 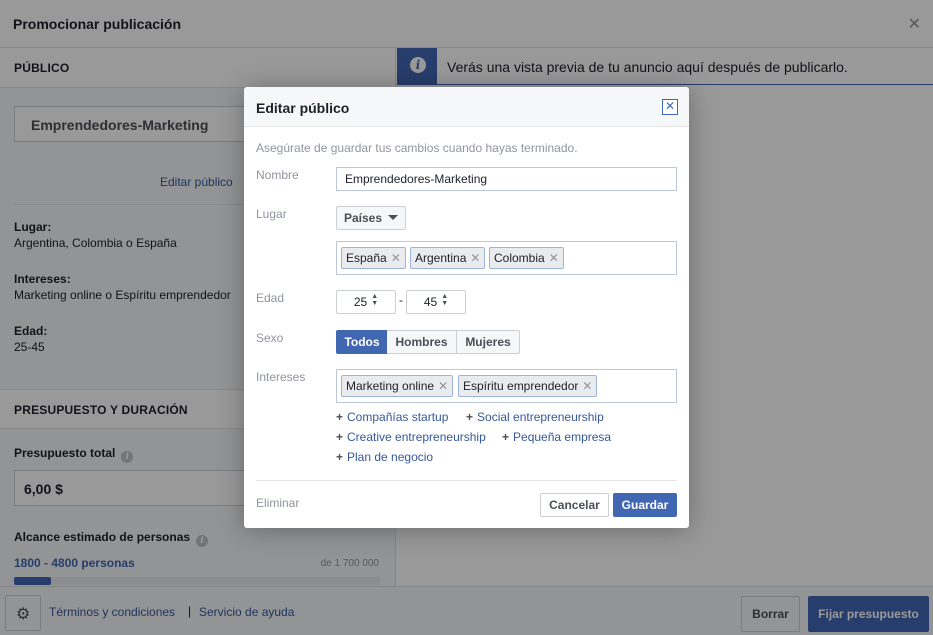 I want to click on dialog-header: Editar público ✕, so click(x=466, y=107).